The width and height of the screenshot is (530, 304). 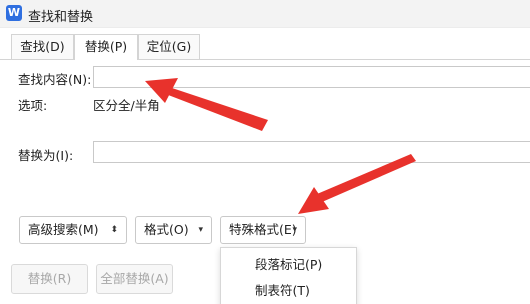 What do you see at coordinates (265, 14) in the screenshot?
I see `title-bar: W 查找和替换` at bounding box center [265, 14].